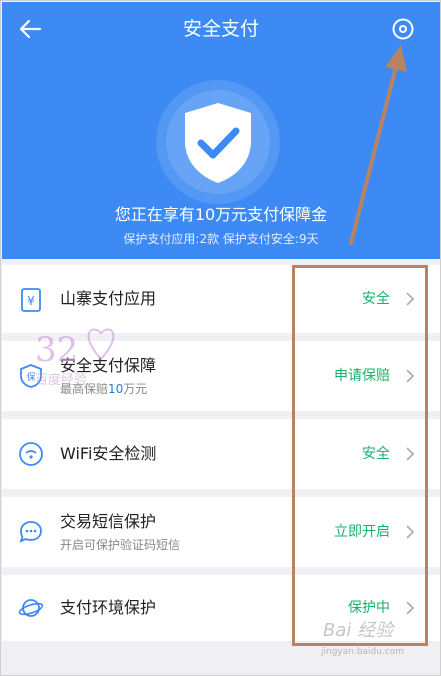 The image size is (441, 676). Describe the element at coordinates (61, 380) in the screenshot. I see `watermark-caption: 百度经验` at that location.